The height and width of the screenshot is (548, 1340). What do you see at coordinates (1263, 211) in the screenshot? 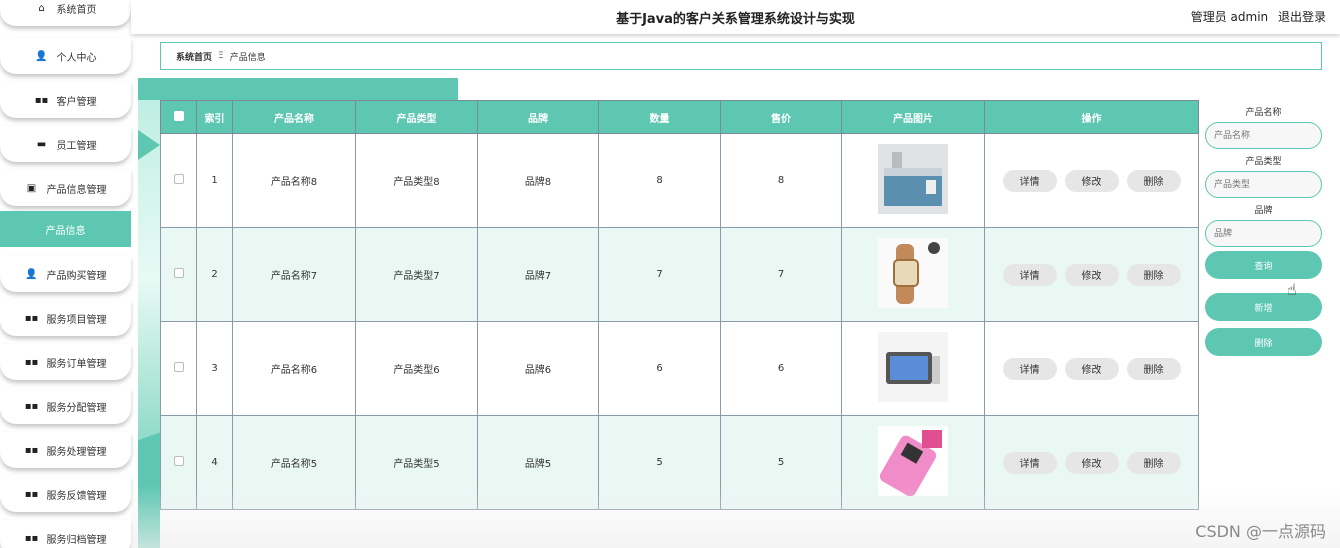
I see `filter-brand-label: 品牌` at bounding box center [1263, 211].